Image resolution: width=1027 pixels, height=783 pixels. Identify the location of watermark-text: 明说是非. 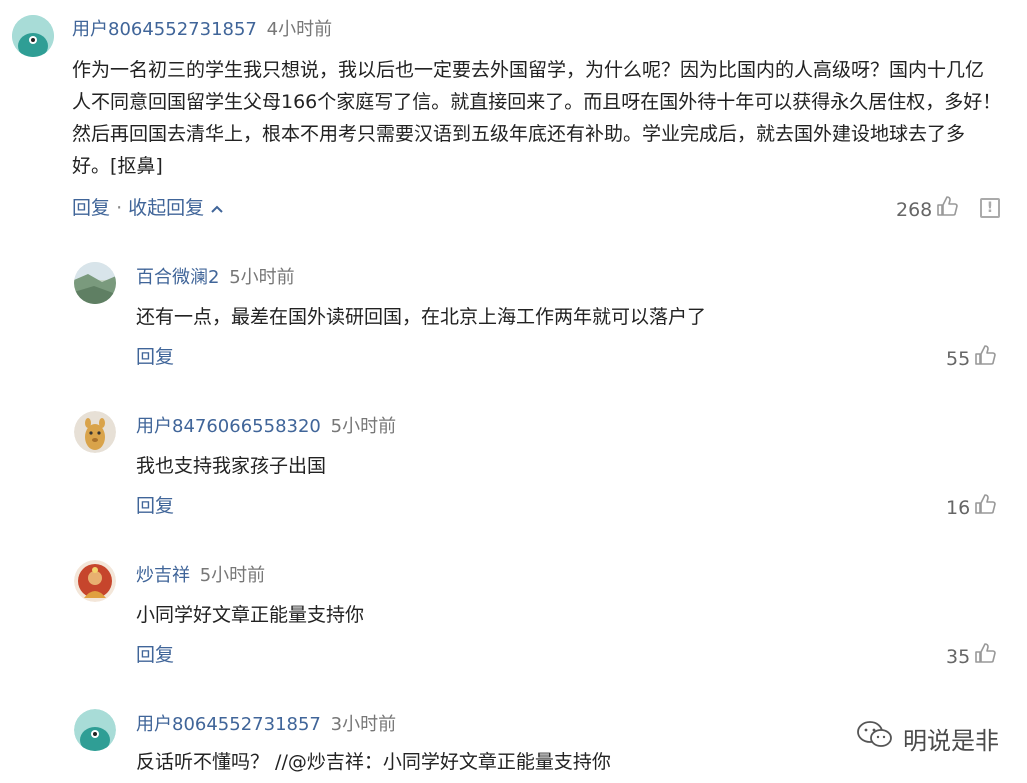
(951, 740).